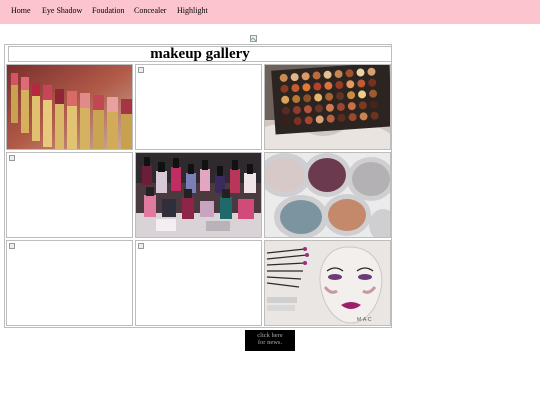  Describe the element at coordinates (327, 283) in the screenshot. I see `face-chart-image: M·A·C` at that location.